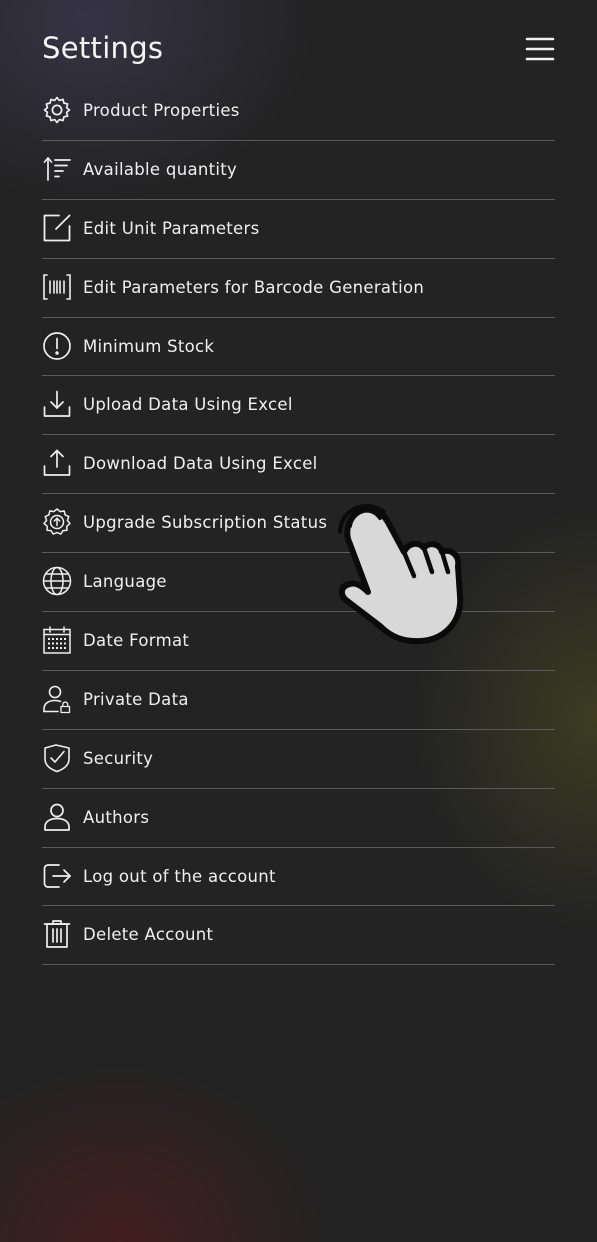 Image resolution: width=597 pixels, height=1242 pixels. What do you see at coordinates (103, 48) in the screenshot?
I see `page-title: Settings` at bounding box center [103, 48].